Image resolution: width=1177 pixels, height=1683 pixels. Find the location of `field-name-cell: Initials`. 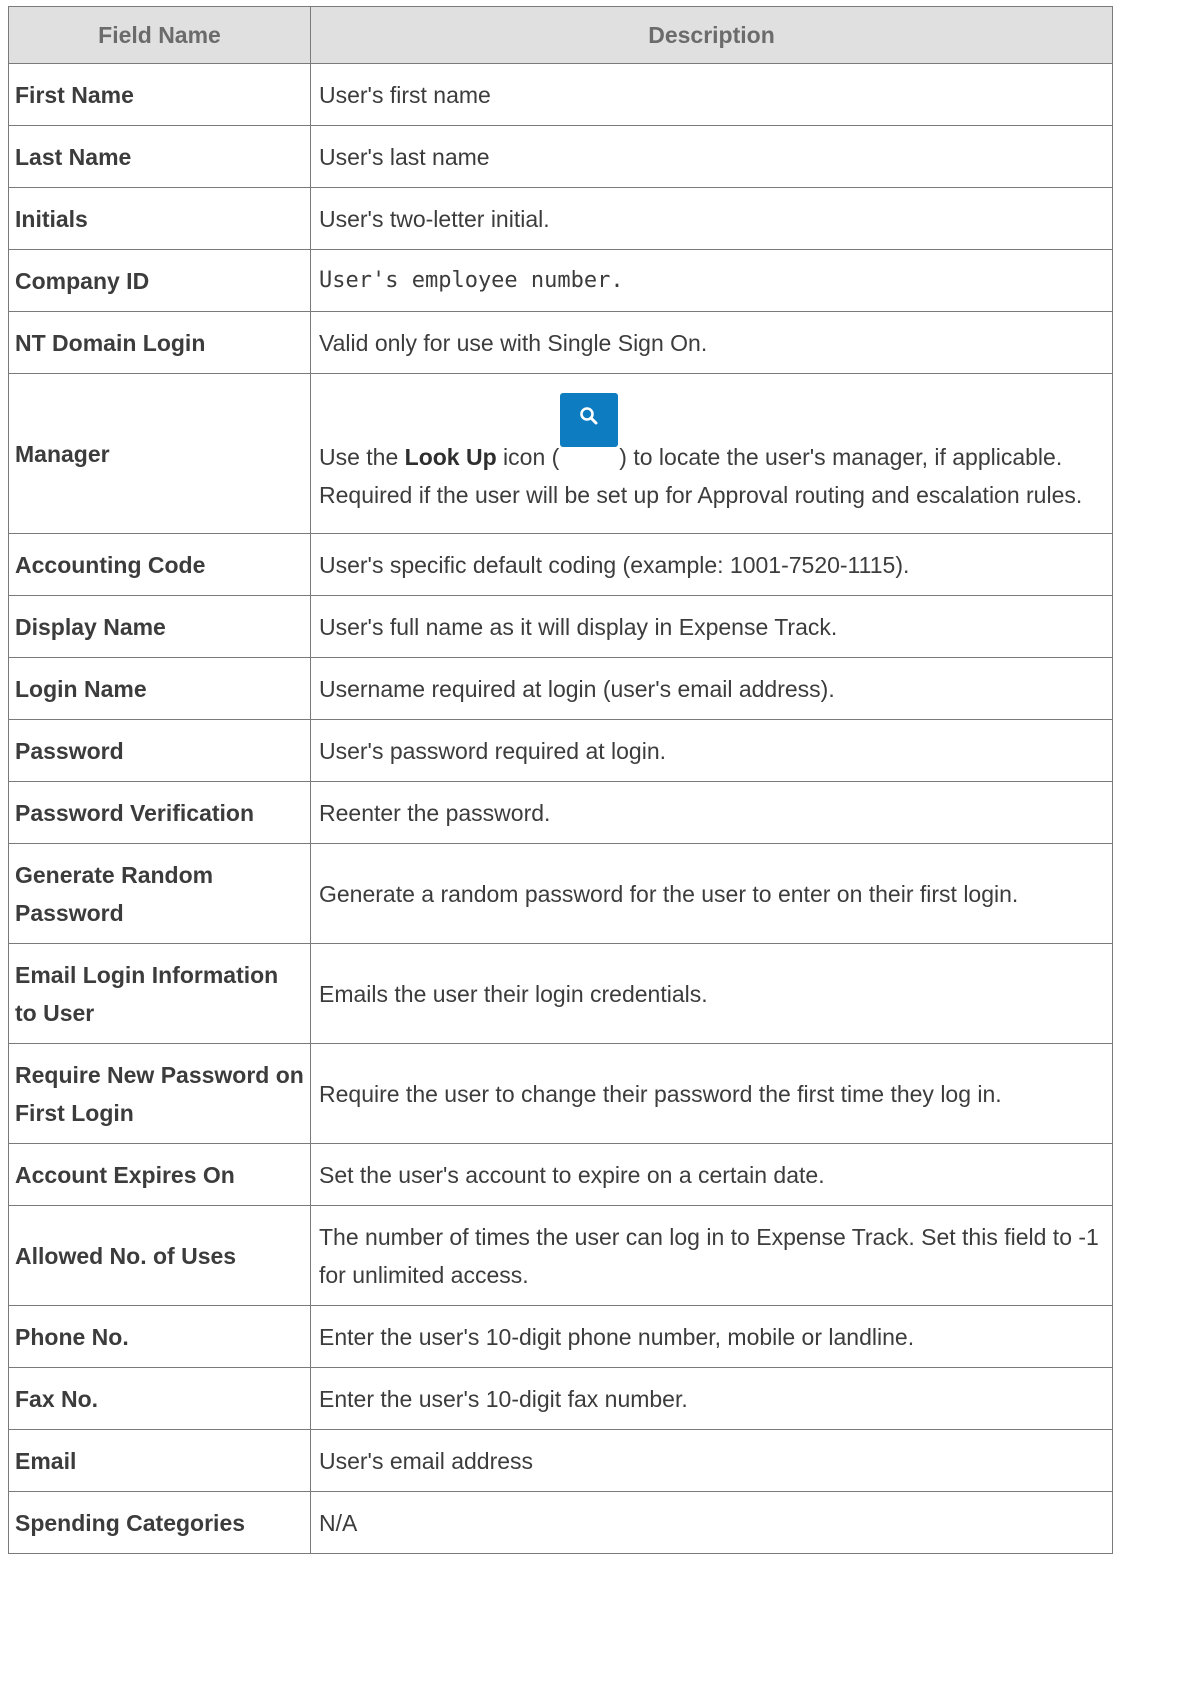

field-name-cell: Initials is located at coordinates (159, 218).